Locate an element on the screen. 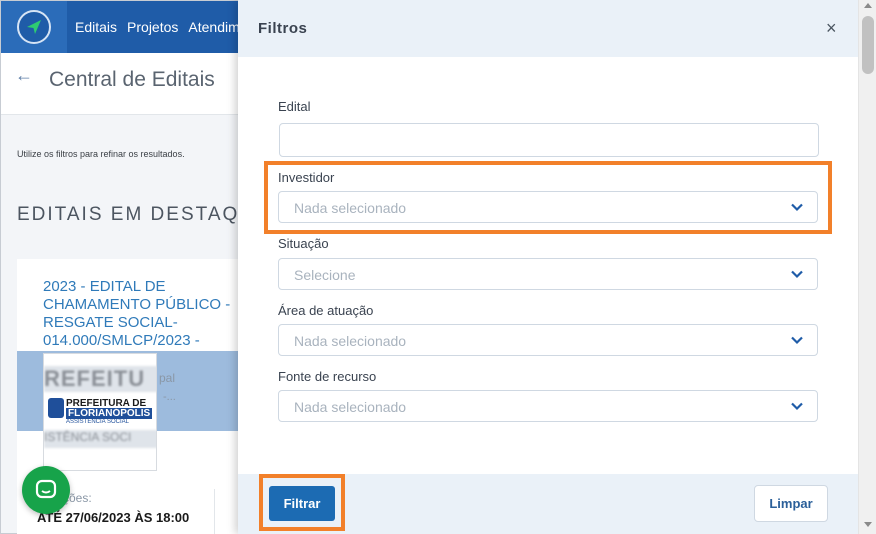  section-title: EDITAIS EM DESTAQ is located at coordinates (128, 214).